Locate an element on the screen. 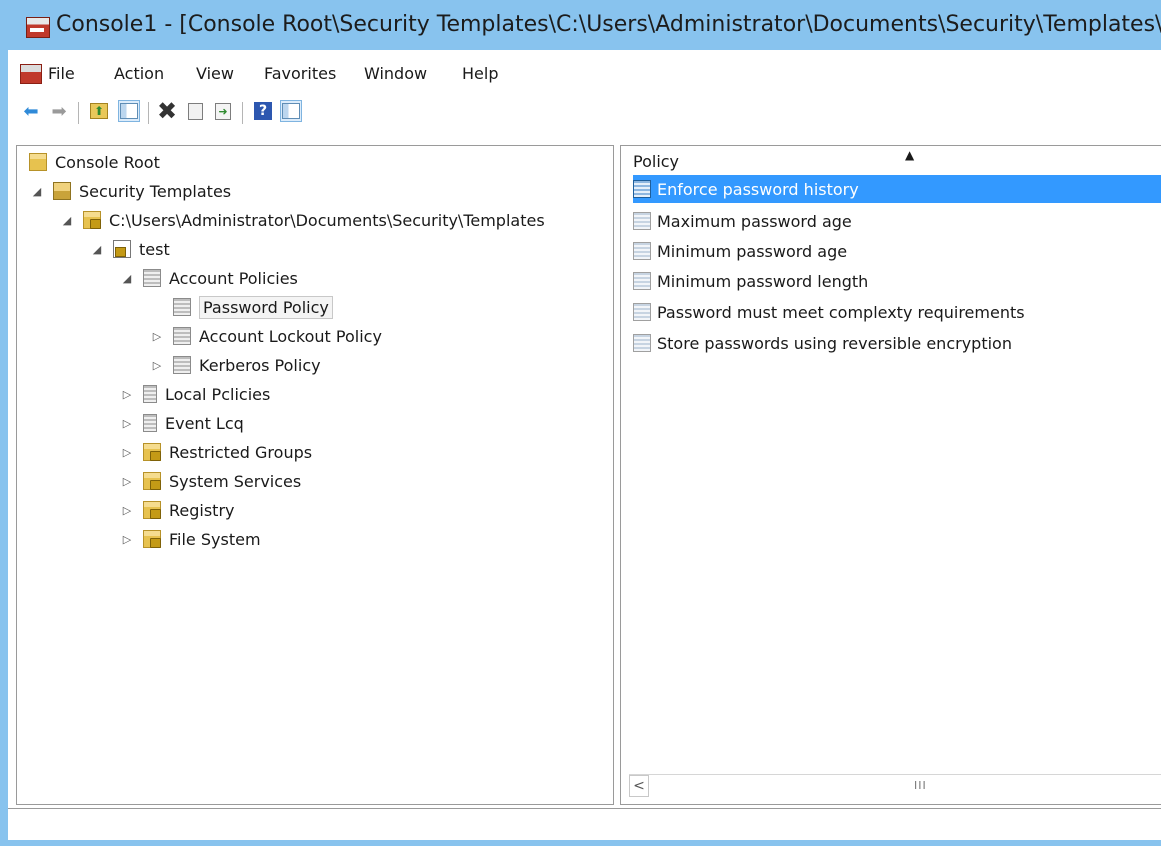 The width and height of the screenshot is (1161, 846). tree-node-local-policies: ▷ Local Pclicies is located at coordinates (195, 394).